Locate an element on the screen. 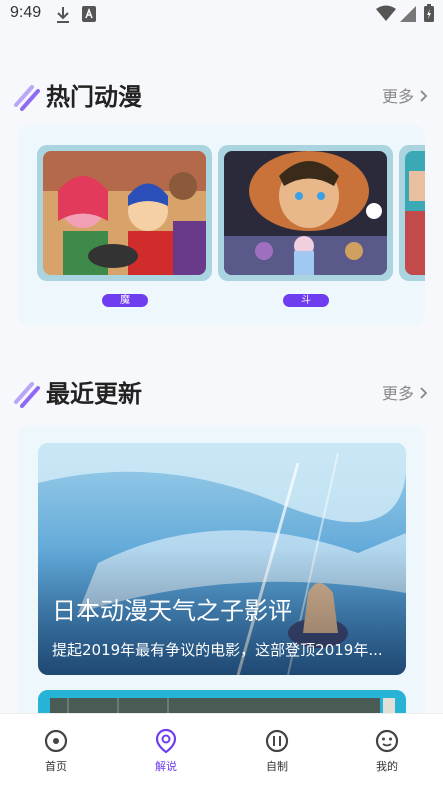 This screenshot has width=443, height=790. article-title: 日本动漫天气之子影评 is located at coordinates (172, 611).